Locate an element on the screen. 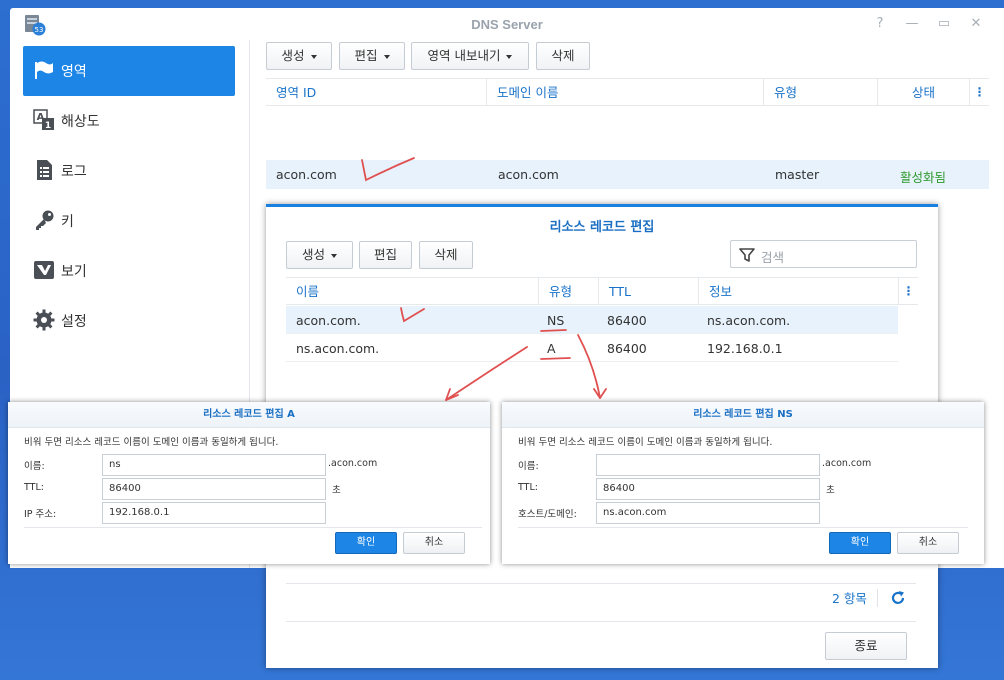 The width and height of the screenshot is (1004, 680). rr-create-label: 생성 is located at coordinates (313, 254).